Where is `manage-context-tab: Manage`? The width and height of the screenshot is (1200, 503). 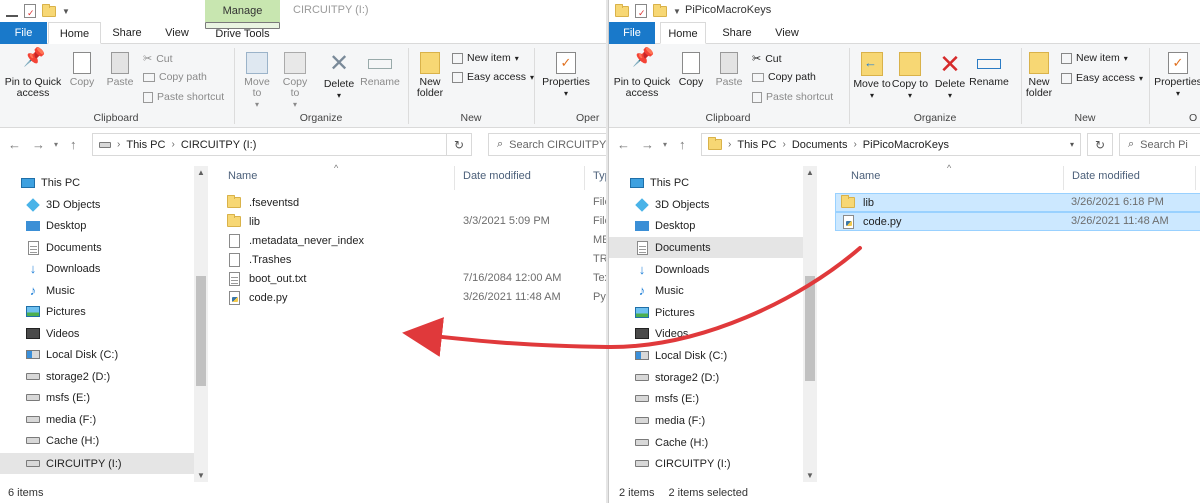
manage-context-tab: Manage is located at coordinates (242, 11).